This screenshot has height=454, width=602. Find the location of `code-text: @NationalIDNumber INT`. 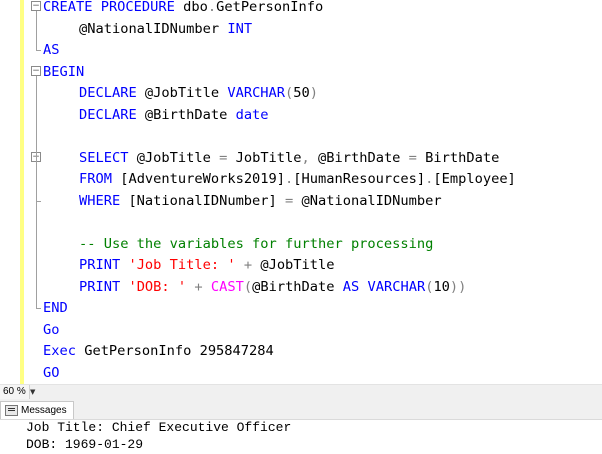

code-text: @NationalIDNumber INT is located at coordinates (165, 29).